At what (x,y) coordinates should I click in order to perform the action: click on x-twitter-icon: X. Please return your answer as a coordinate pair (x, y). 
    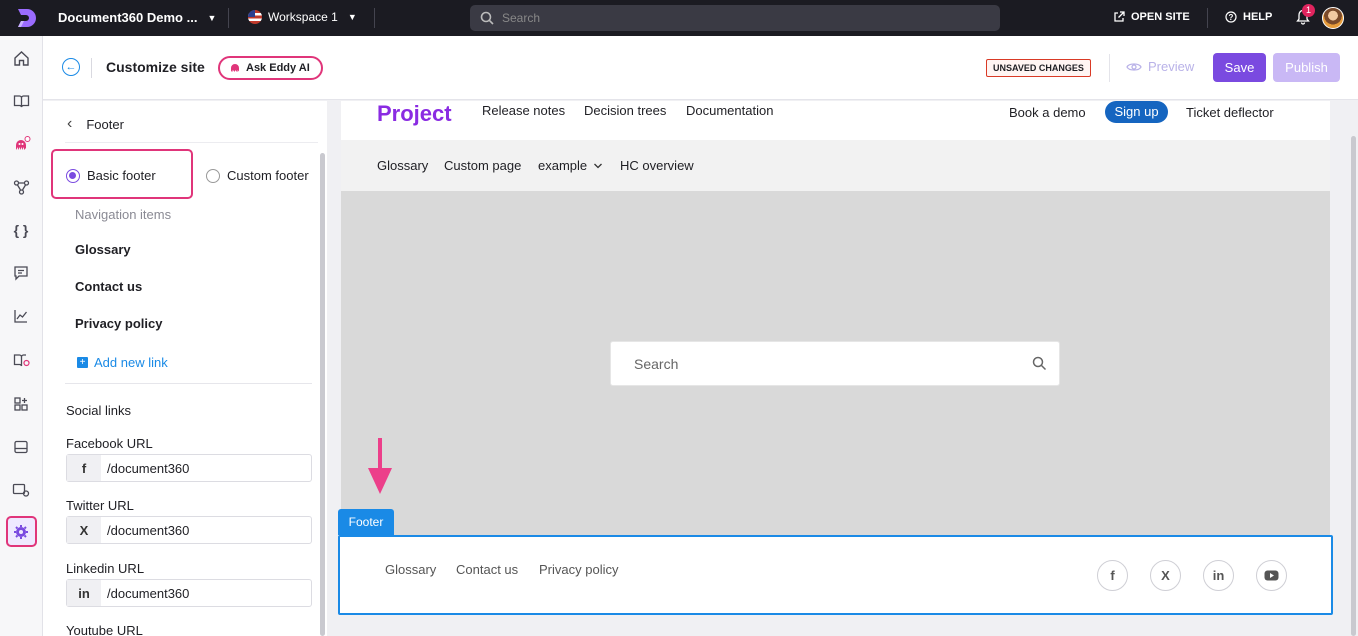
    Looking at the image, I should click on (1165, 575).